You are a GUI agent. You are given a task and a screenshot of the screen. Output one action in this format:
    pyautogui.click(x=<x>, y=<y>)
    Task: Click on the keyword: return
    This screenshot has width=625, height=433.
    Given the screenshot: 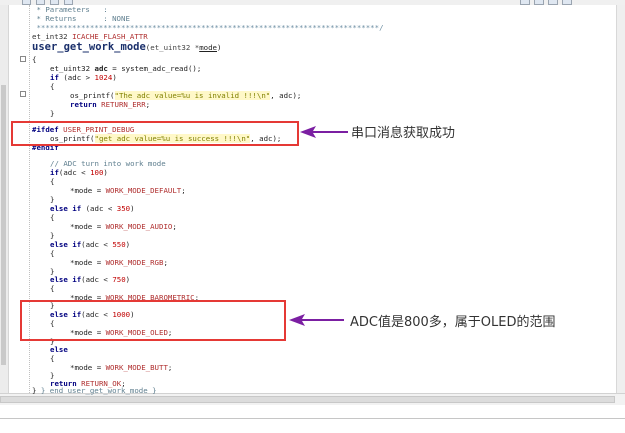 What is the action you would take?
    pyautogui.click(x=86, y=104)
    